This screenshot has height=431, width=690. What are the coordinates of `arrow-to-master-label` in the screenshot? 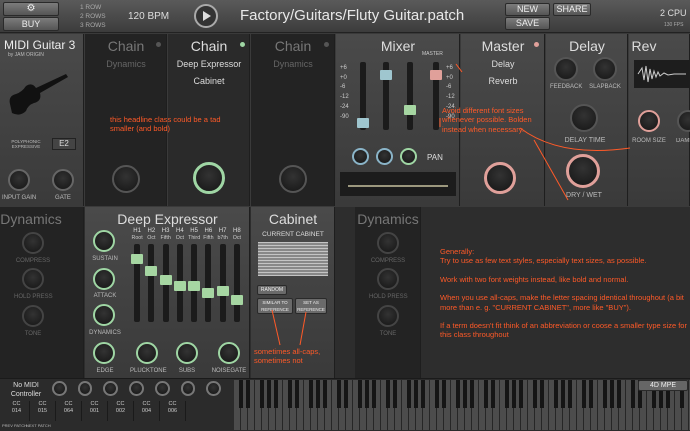 It's located at (459, 68).